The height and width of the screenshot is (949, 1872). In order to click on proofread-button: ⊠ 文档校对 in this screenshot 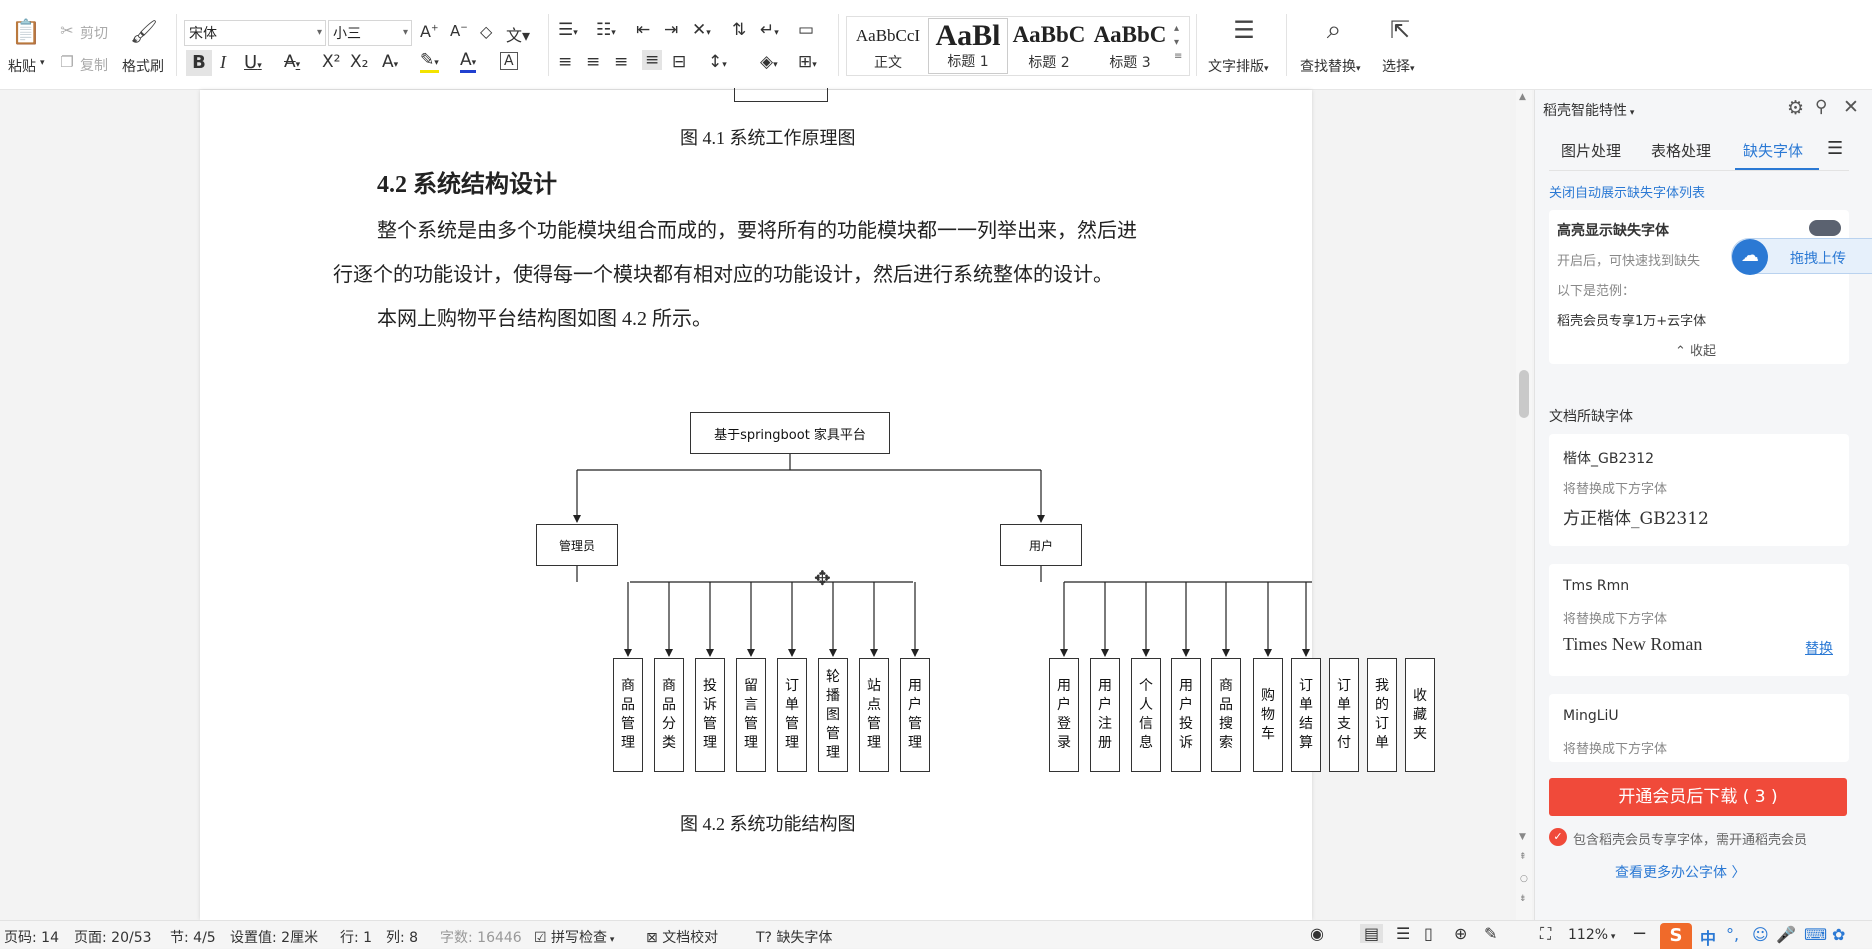, I will do `click(682, 937)`.